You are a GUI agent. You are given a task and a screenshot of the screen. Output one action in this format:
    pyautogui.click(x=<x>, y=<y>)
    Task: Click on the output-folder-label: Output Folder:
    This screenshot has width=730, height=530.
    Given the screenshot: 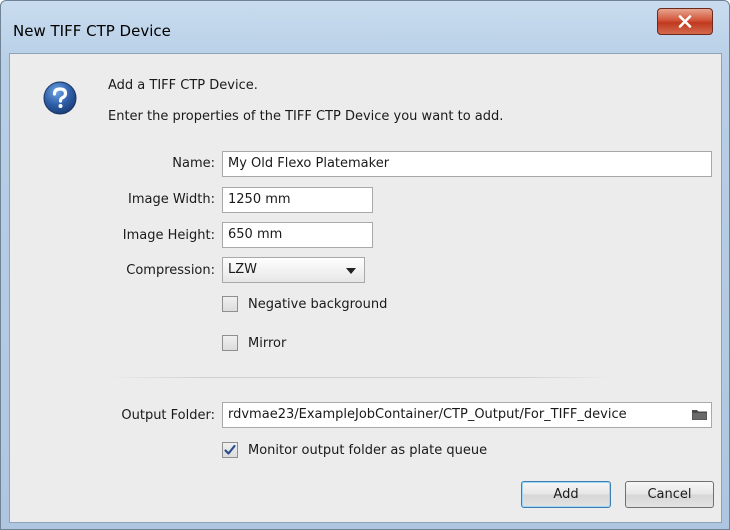 What is the action you would take?
    pyautogui.click(x=168, y=415)
    